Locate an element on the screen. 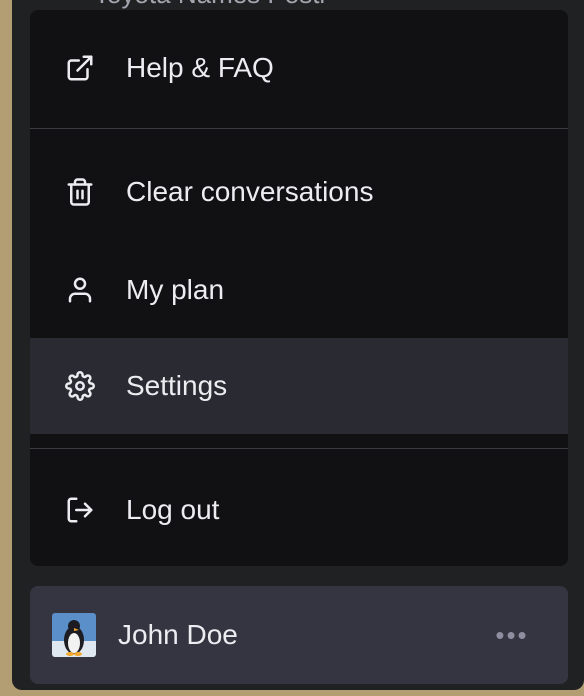 This screenshot has width=584, height=696. logout-icon is located at coordinates (80, 510).